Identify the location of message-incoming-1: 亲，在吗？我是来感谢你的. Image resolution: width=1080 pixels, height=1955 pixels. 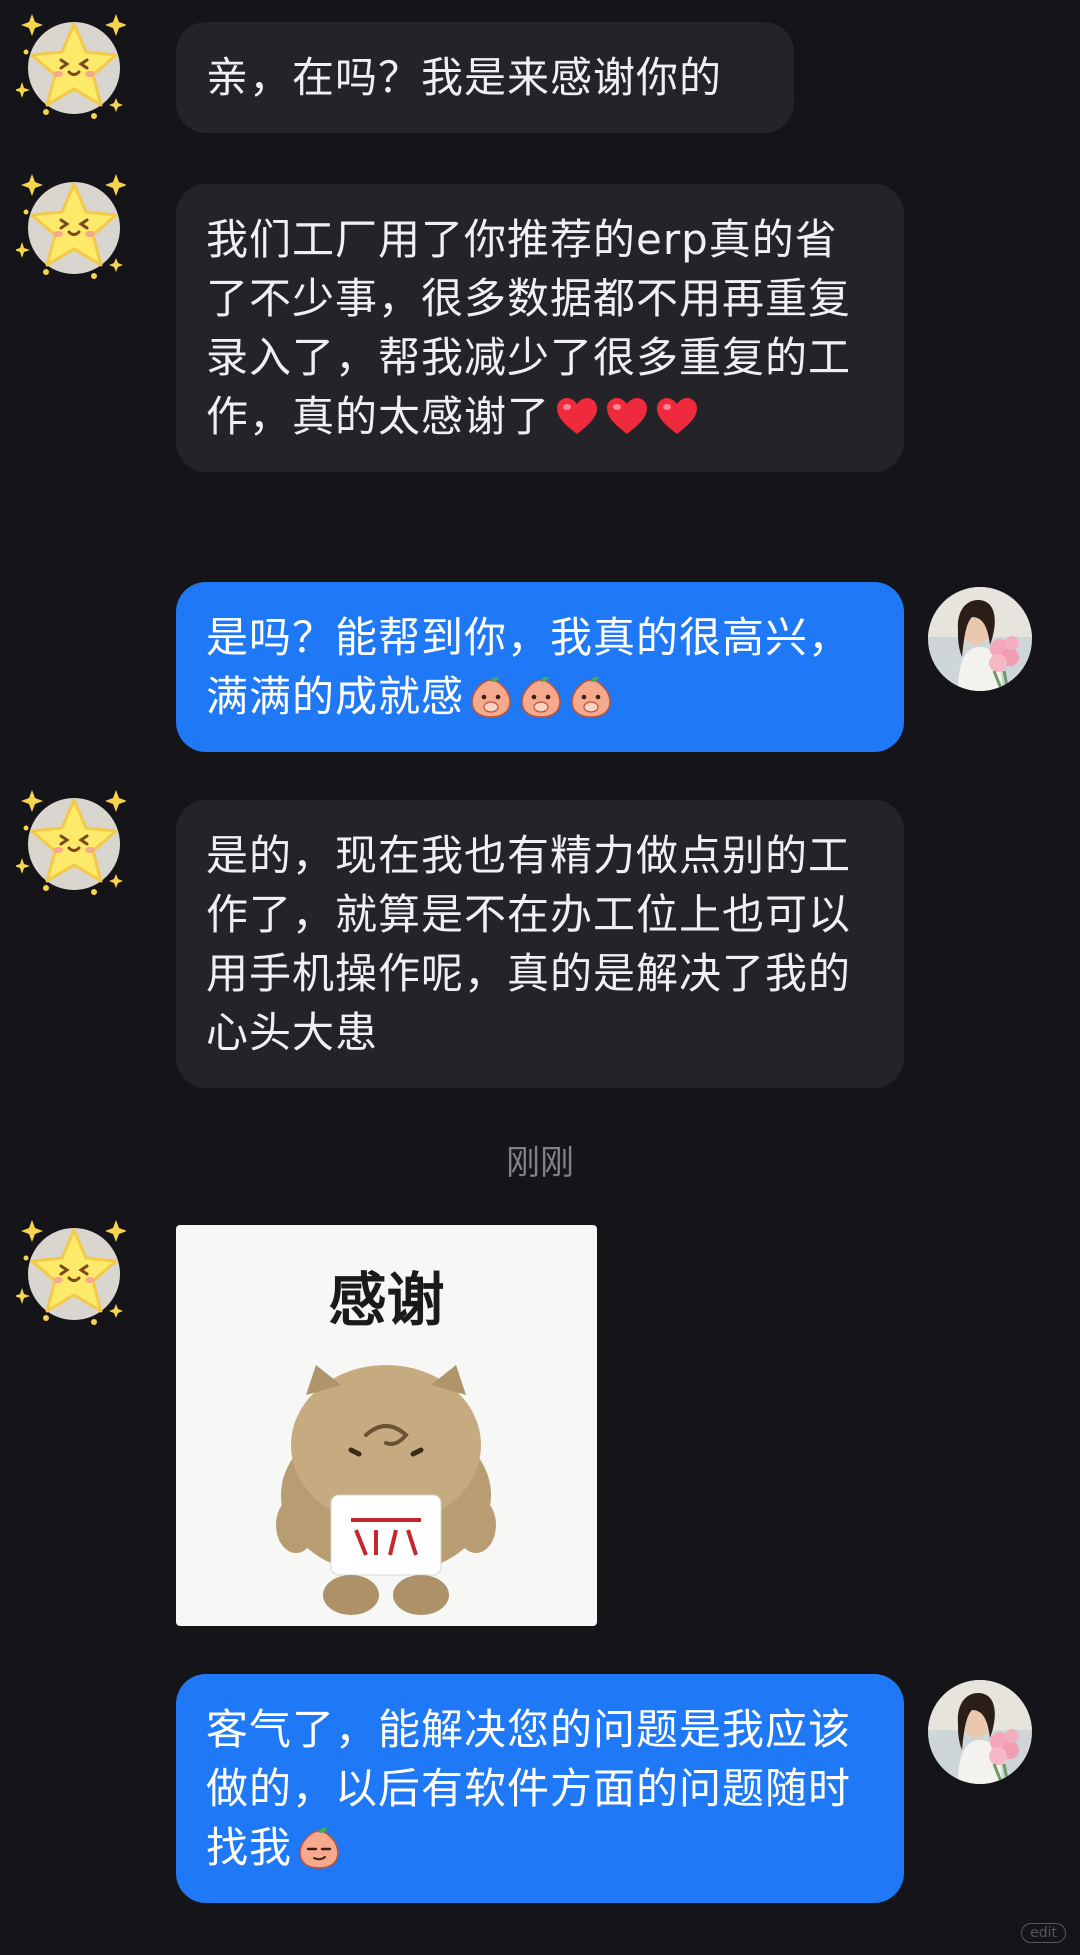
(485, 77).